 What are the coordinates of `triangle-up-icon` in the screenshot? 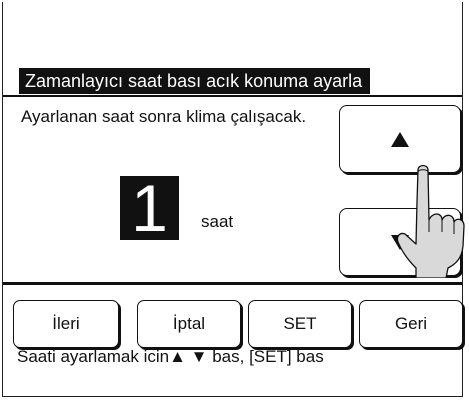 It's located at (400, 139).